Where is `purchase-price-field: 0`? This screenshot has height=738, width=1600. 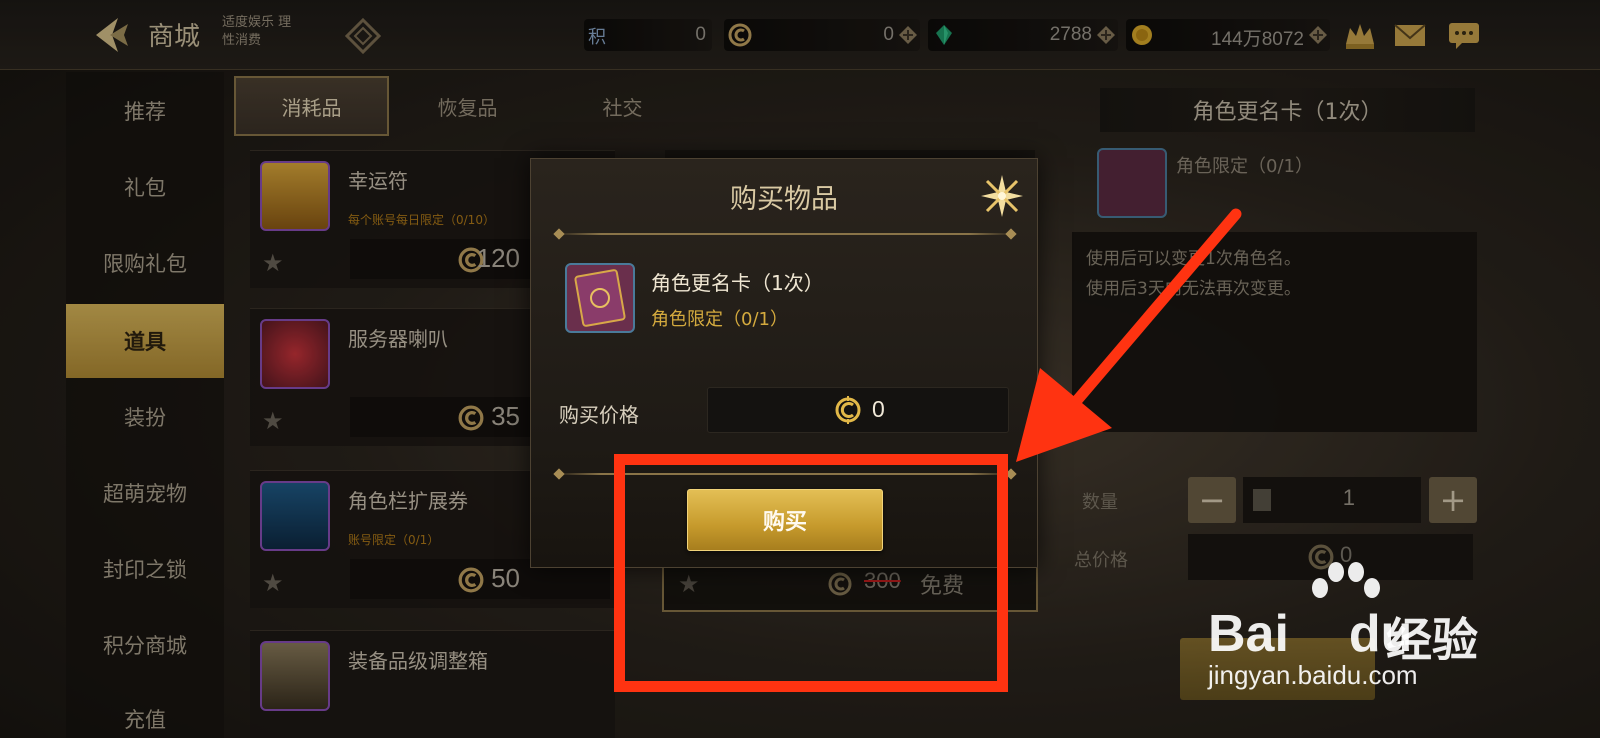
purchase-price-field: 0 is located at coordinates (858, 410).